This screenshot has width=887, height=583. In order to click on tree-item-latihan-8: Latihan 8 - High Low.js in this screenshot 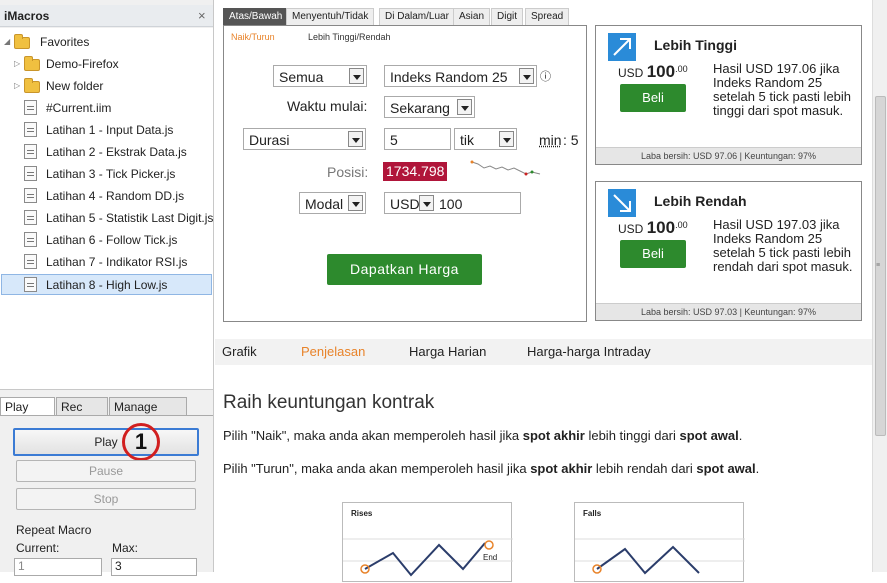, I will do `click(106, 284)`.